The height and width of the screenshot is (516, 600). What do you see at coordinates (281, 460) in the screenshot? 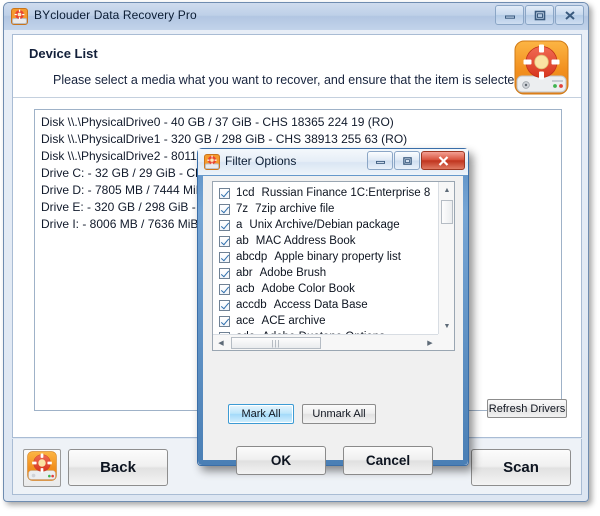
I see `ok-button: OK` at bounding box center [281, 460].